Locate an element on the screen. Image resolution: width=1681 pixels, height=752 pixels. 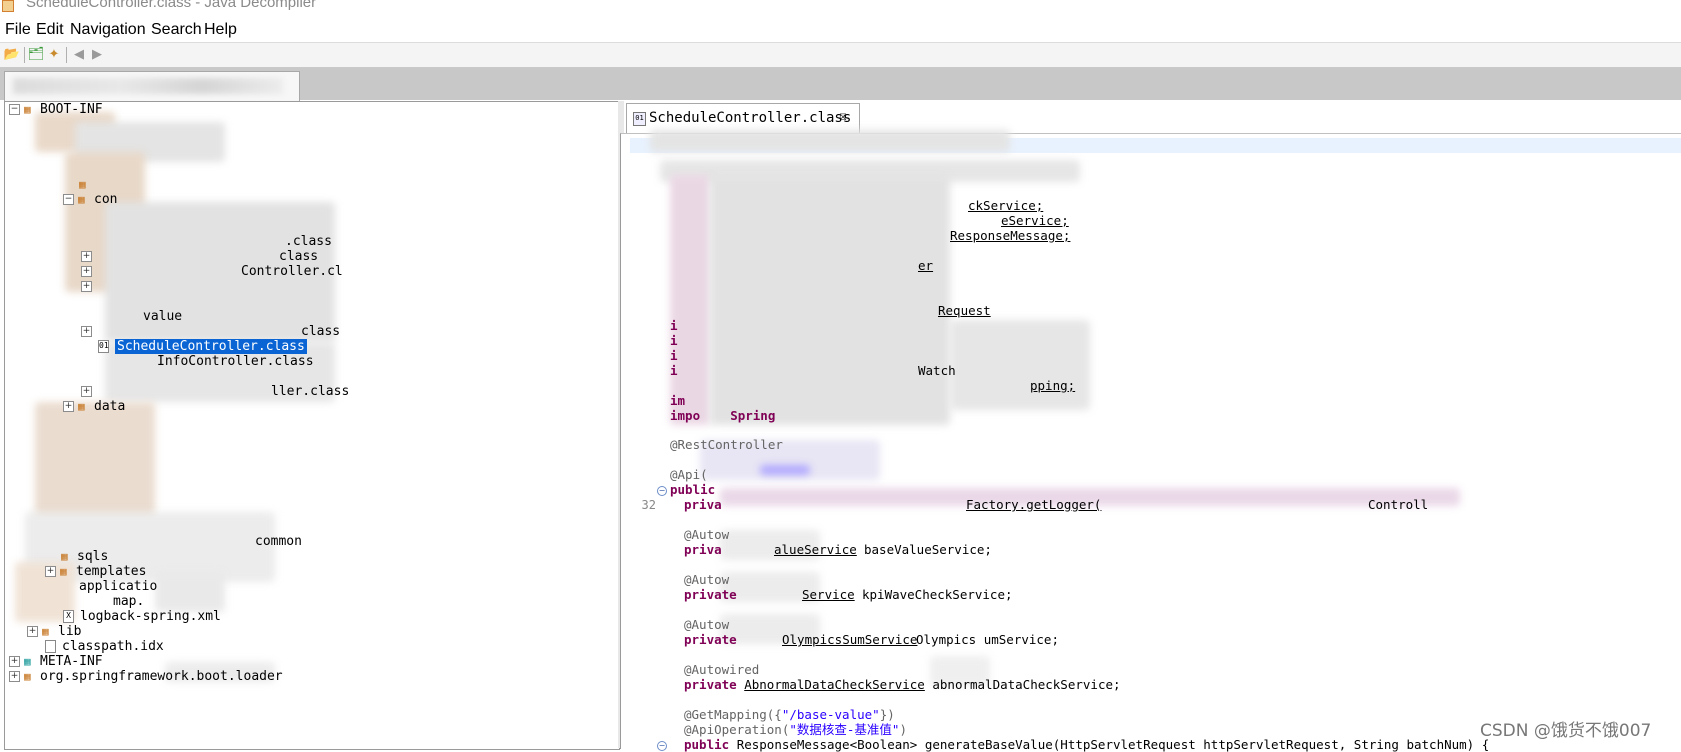
tree-node-class: + is located at coordinates (88, 287).